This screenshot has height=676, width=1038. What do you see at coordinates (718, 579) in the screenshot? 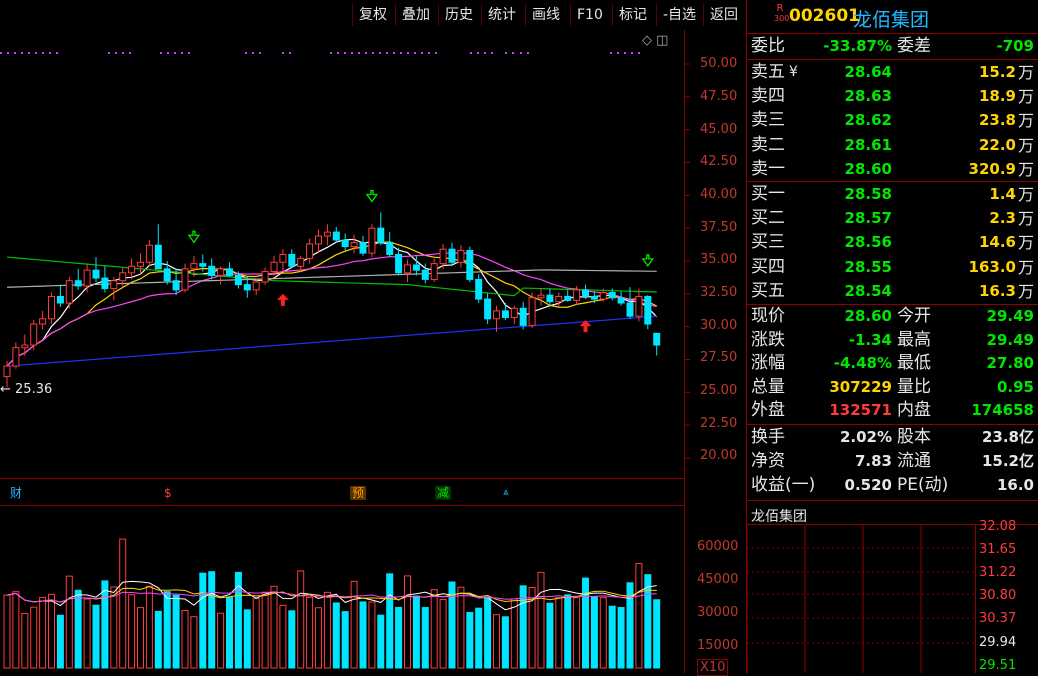
I see `volume-tick: 45000` at bounding box center [718, 579].